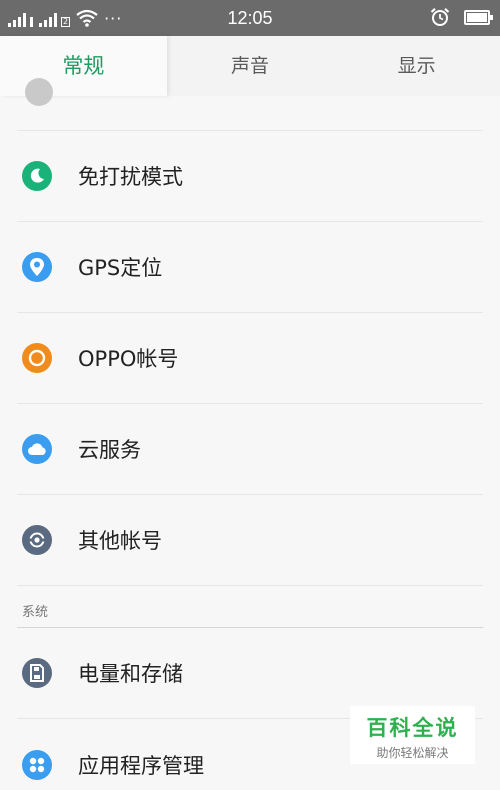 This screenshot has width=500, height=790. I want to click on sync-account-icon, so click(37, 540).